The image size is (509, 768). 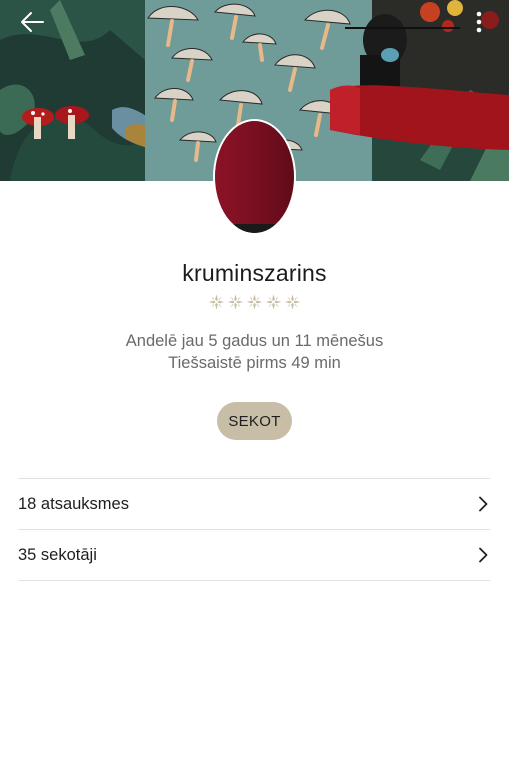 What do you see at coordinates (254, 228) in the screenshot?
I see `avatar-image-strip` at bounding box center [254, 228].